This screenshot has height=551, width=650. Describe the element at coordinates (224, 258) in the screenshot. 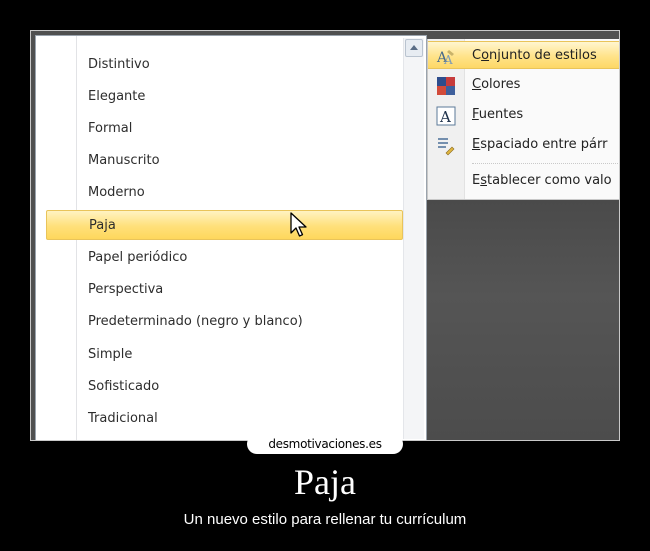

I see `list-item-papel-periodico: Papel periódico` at that location.